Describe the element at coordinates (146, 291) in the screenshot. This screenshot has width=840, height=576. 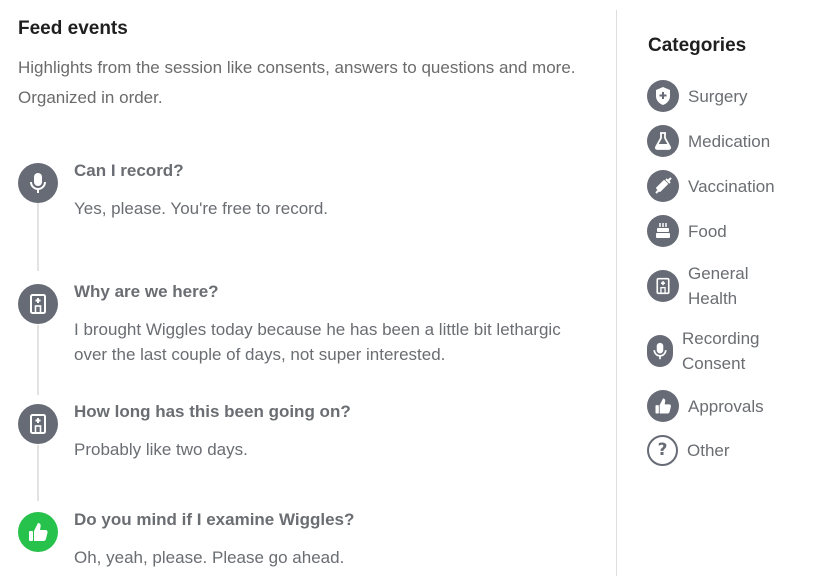
I see `event-question: Why are we here?` at that location.